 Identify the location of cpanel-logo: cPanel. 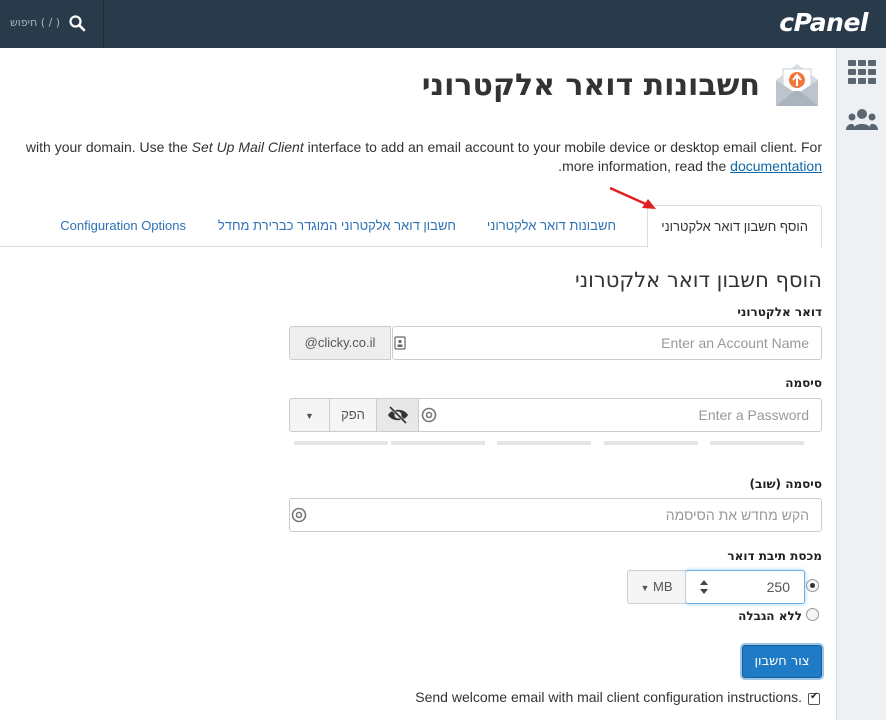
(823, 22).